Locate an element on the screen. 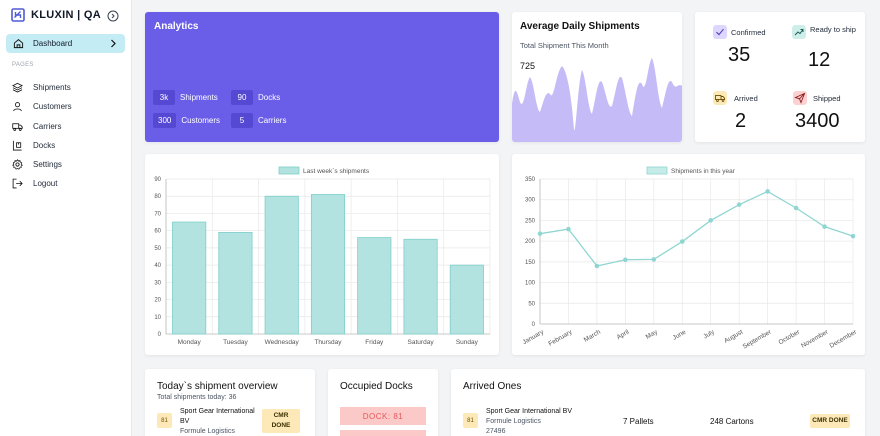 This screenshot has width=880, height=436. shipped-value: 3400 is located at coordinates (817, 121).